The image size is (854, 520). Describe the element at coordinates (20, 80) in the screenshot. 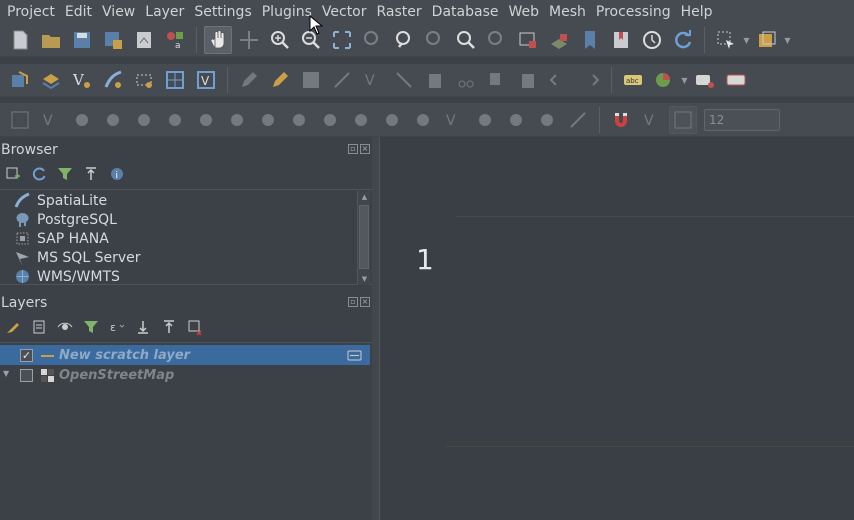

I see `data-source-manager-icon` at that location.